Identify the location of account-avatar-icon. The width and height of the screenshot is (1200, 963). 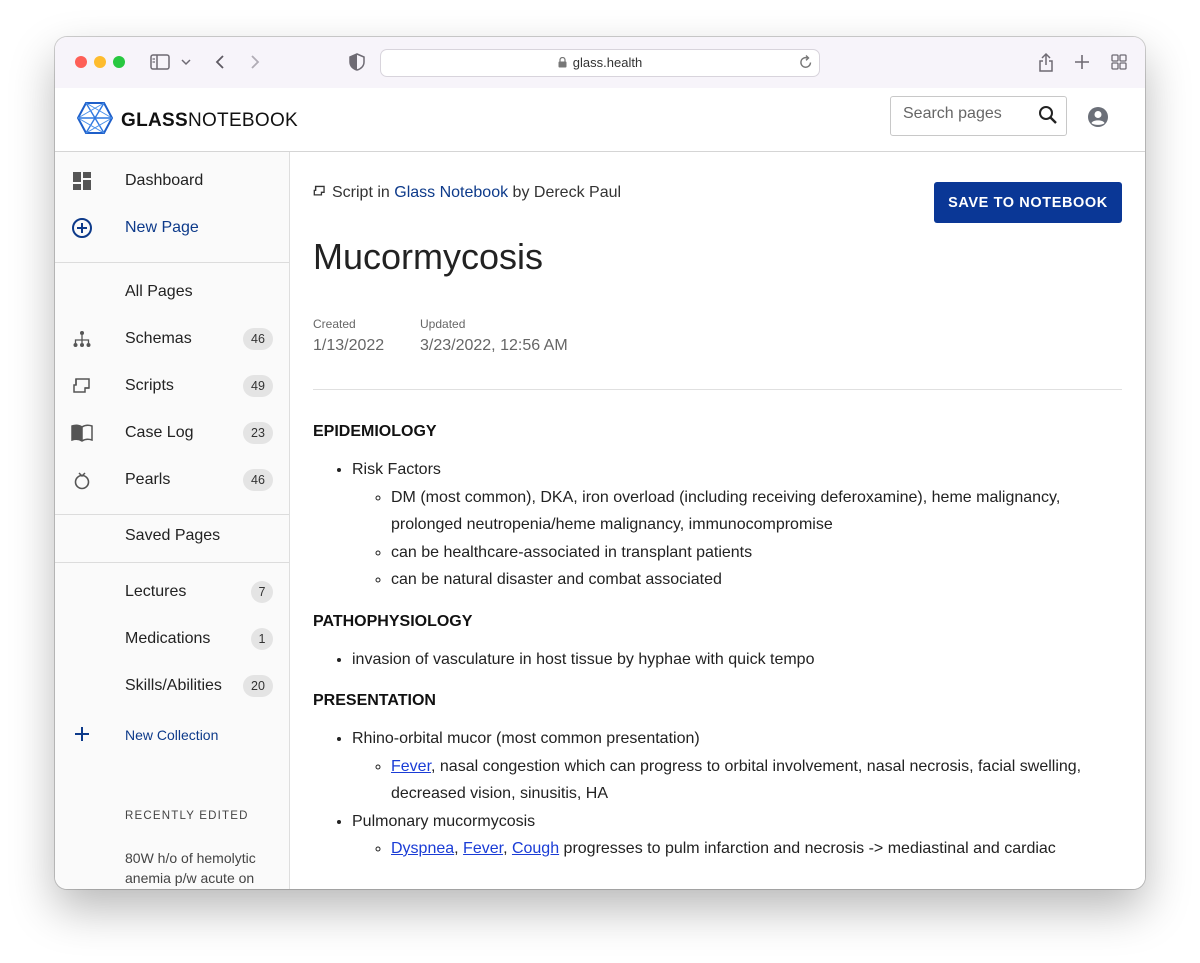
(1098, 119).